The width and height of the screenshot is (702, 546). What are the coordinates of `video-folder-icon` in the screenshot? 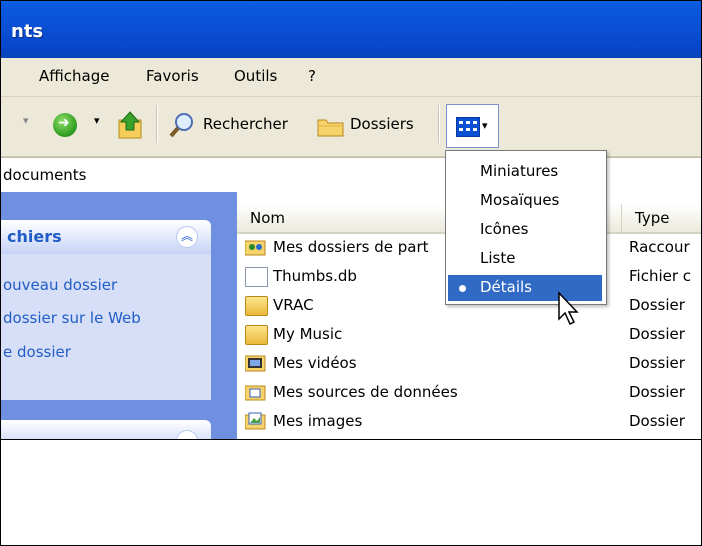 It's located at (255, 363).